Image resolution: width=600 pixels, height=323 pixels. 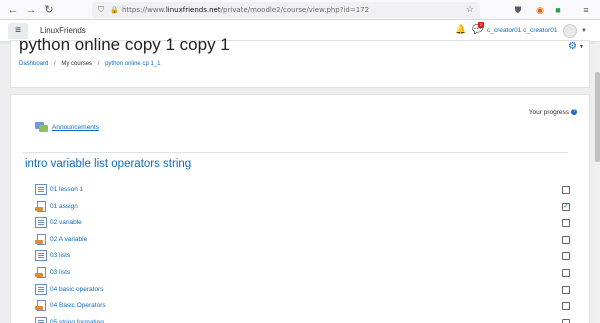 What do you see at coordinates (470, 10) in the screenshot?
I see `star-icon: ☆` at bounding box center [470, 10].